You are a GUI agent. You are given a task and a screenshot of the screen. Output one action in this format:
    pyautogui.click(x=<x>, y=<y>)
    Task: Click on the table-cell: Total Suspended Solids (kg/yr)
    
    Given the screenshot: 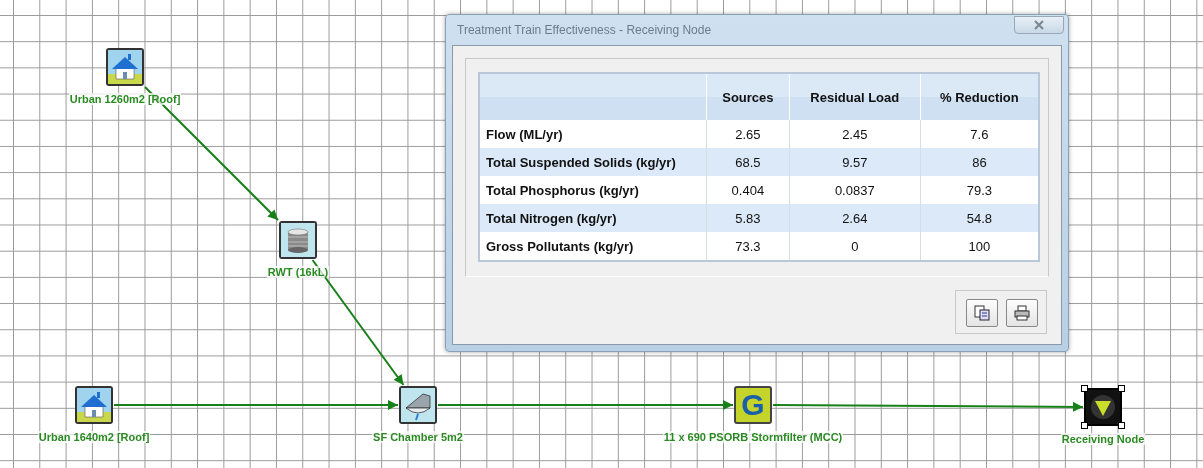 What is the action you would take?
    pyautogui.click(x=593, y=162)
    